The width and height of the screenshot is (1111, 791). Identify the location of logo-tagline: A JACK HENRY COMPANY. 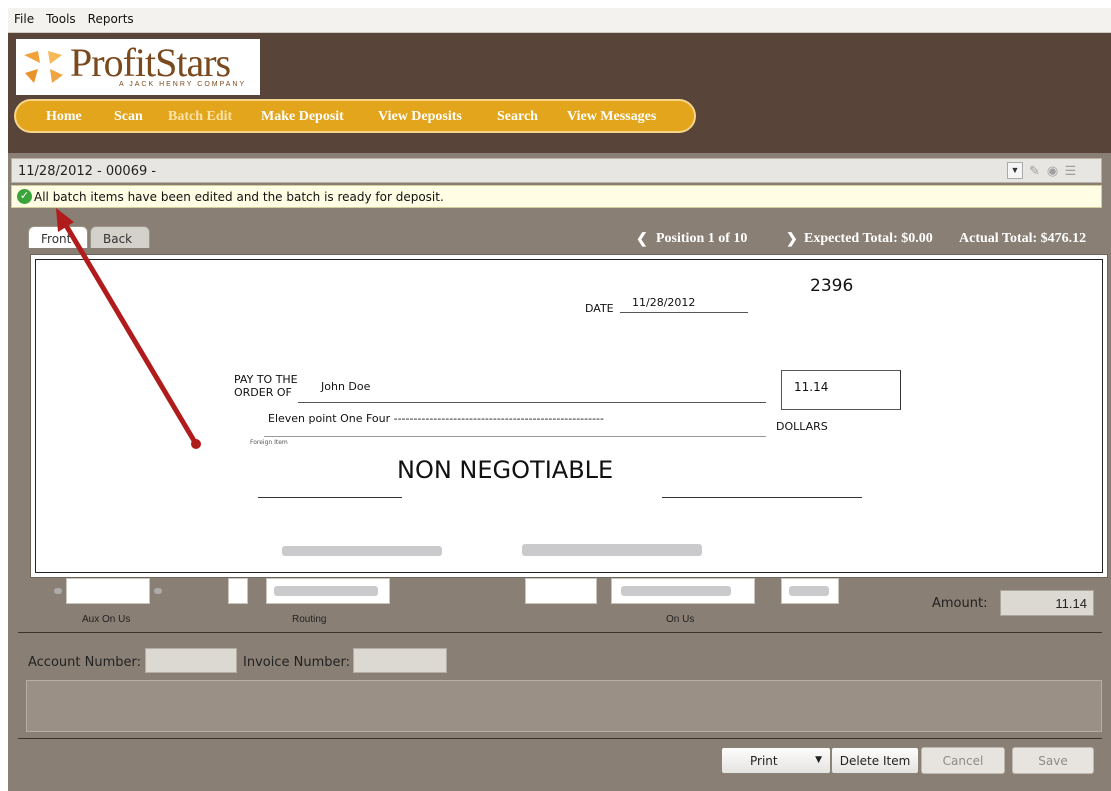
(183, 84).